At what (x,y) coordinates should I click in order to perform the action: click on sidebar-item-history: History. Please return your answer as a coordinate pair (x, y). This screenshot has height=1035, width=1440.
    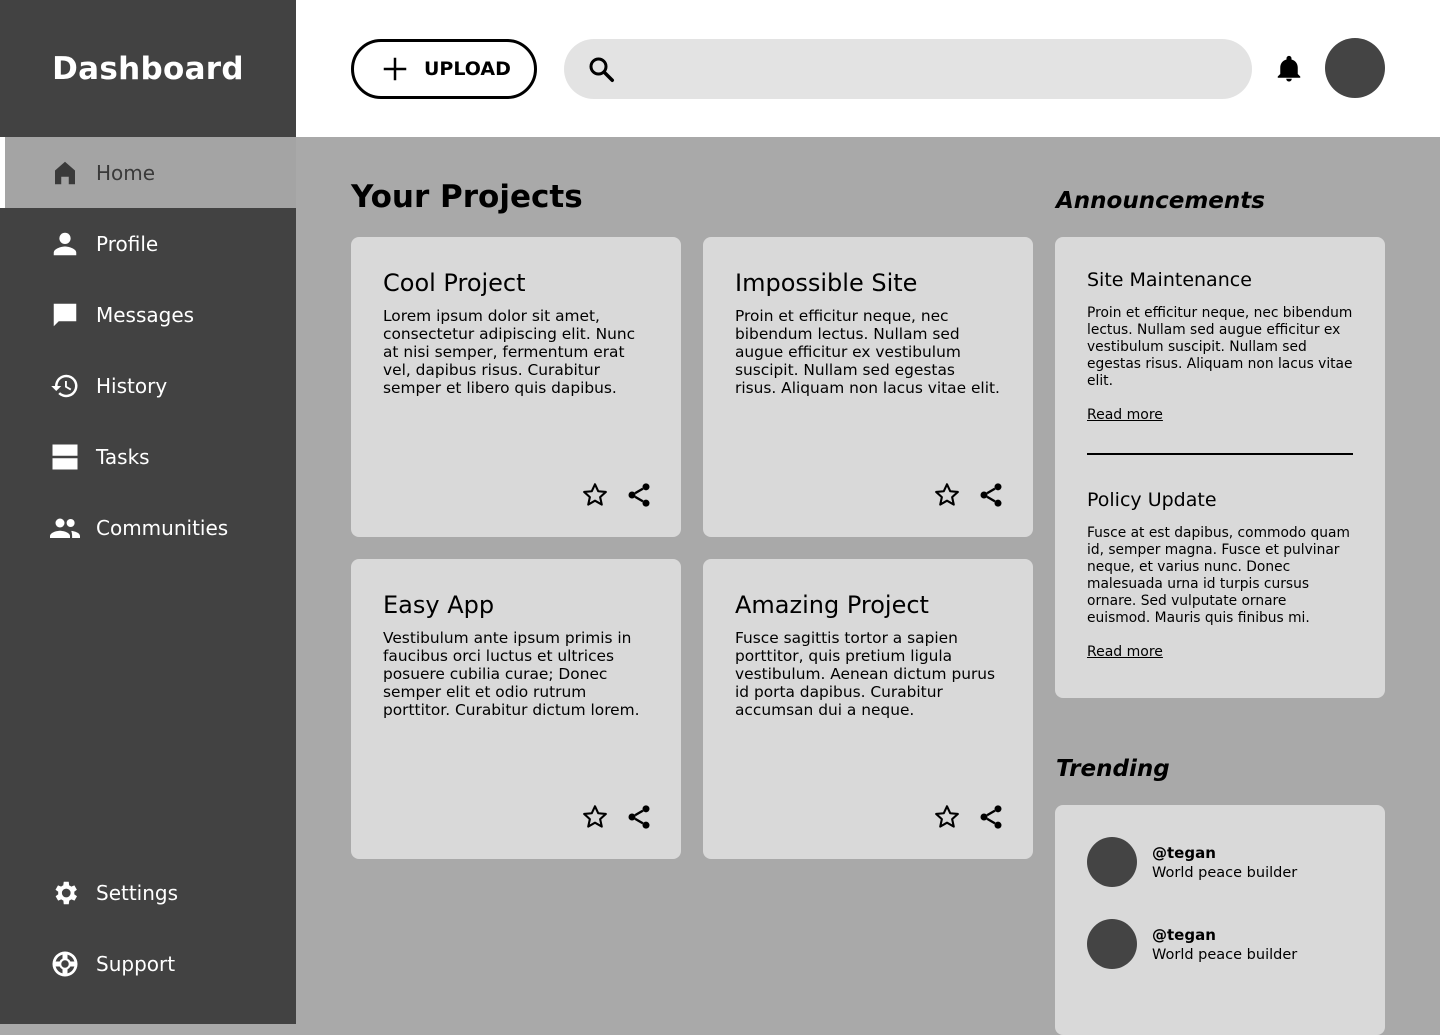
    Looking at the image, I should click on (148, 385).